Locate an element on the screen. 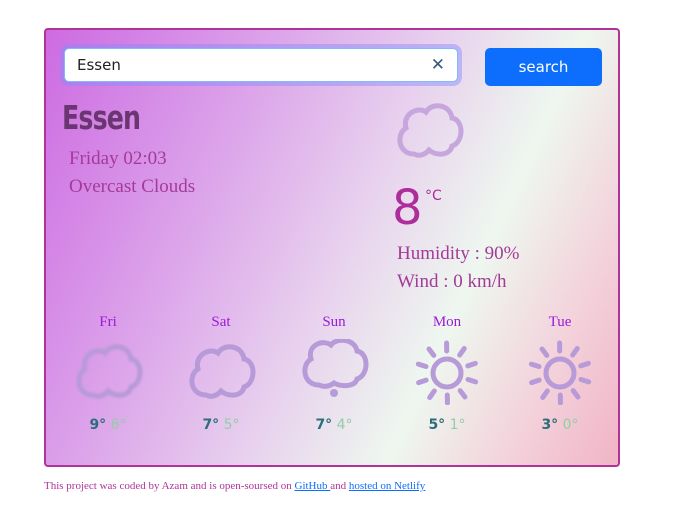  forecast-day-name: Tue is located at coordinates (560, 322).